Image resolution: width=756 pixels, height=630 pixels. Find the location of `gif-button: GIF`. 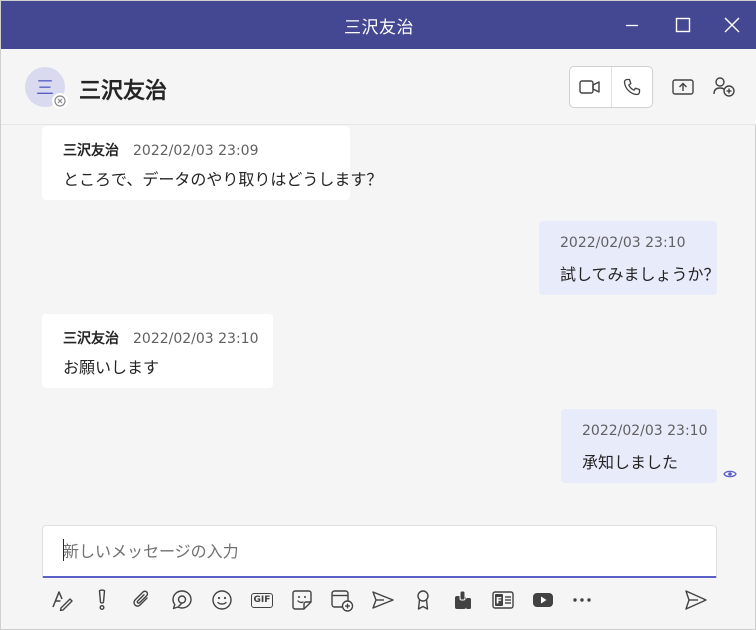

gif-button: GIF is located at coordinates (262, 600).